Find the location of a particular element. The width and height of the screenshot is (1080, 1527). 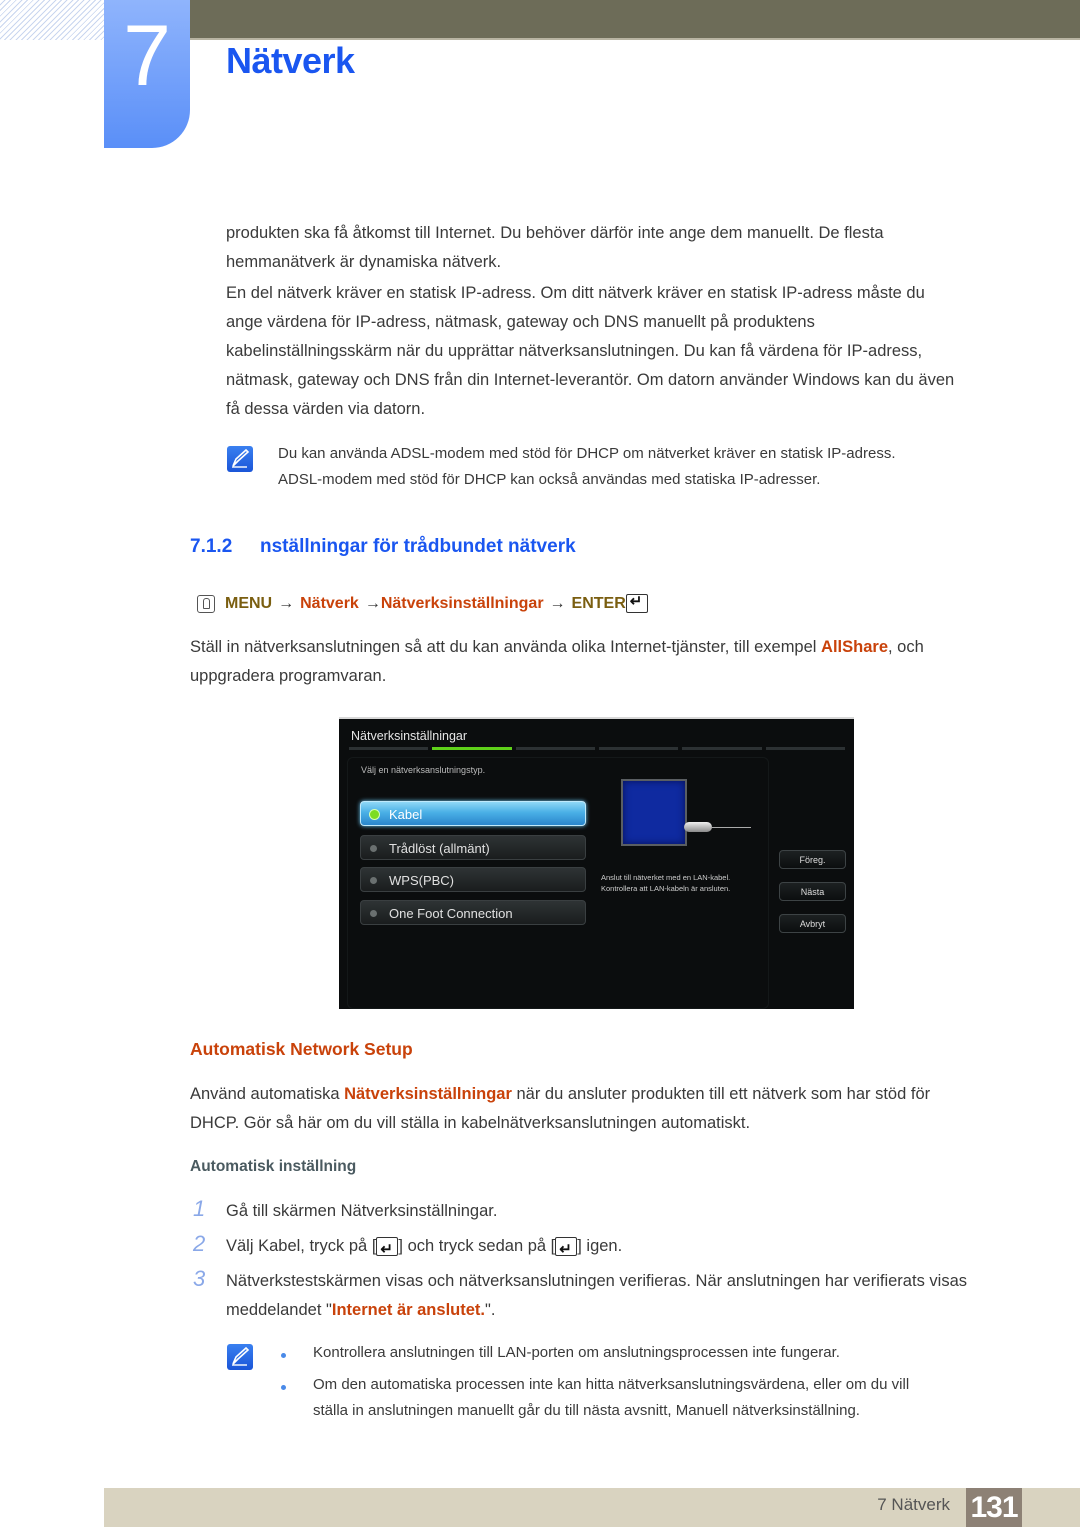

lan-plug-icon is located at coordinates (698, 827).